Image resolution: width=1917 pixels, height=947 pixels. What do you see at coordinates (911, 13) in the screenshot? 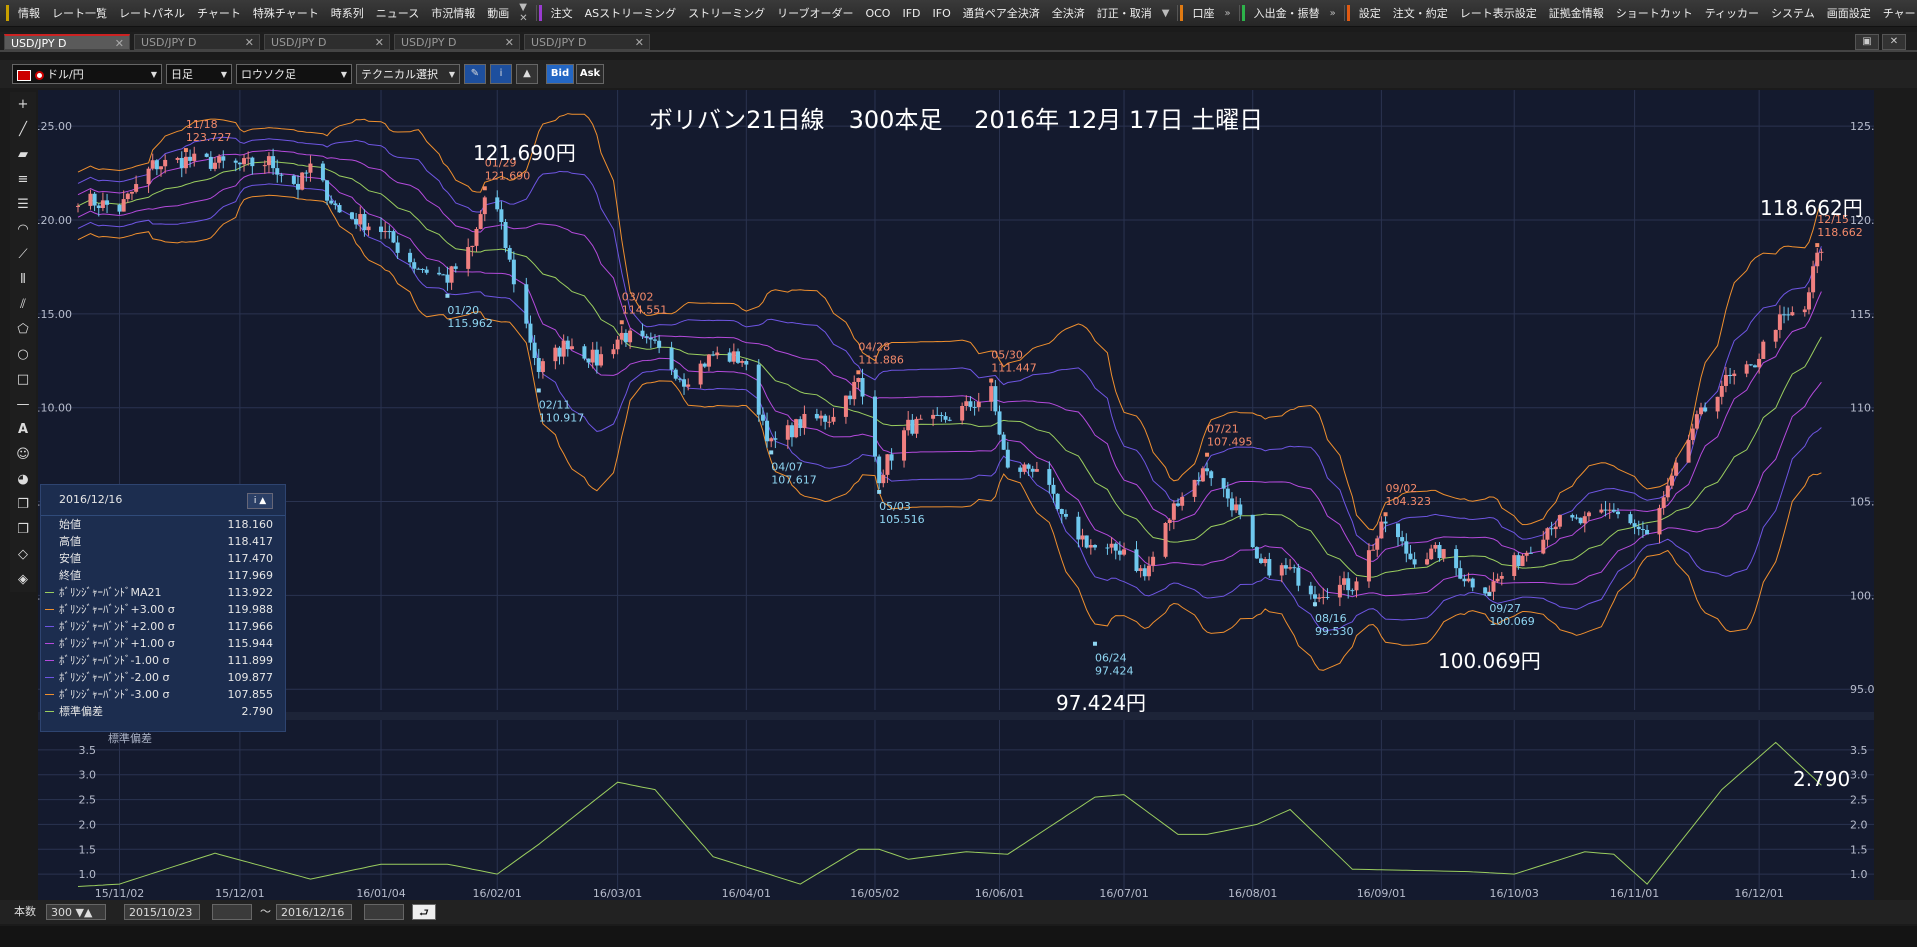
I see `menu-item: IFD` at bounding box center [911, 13].